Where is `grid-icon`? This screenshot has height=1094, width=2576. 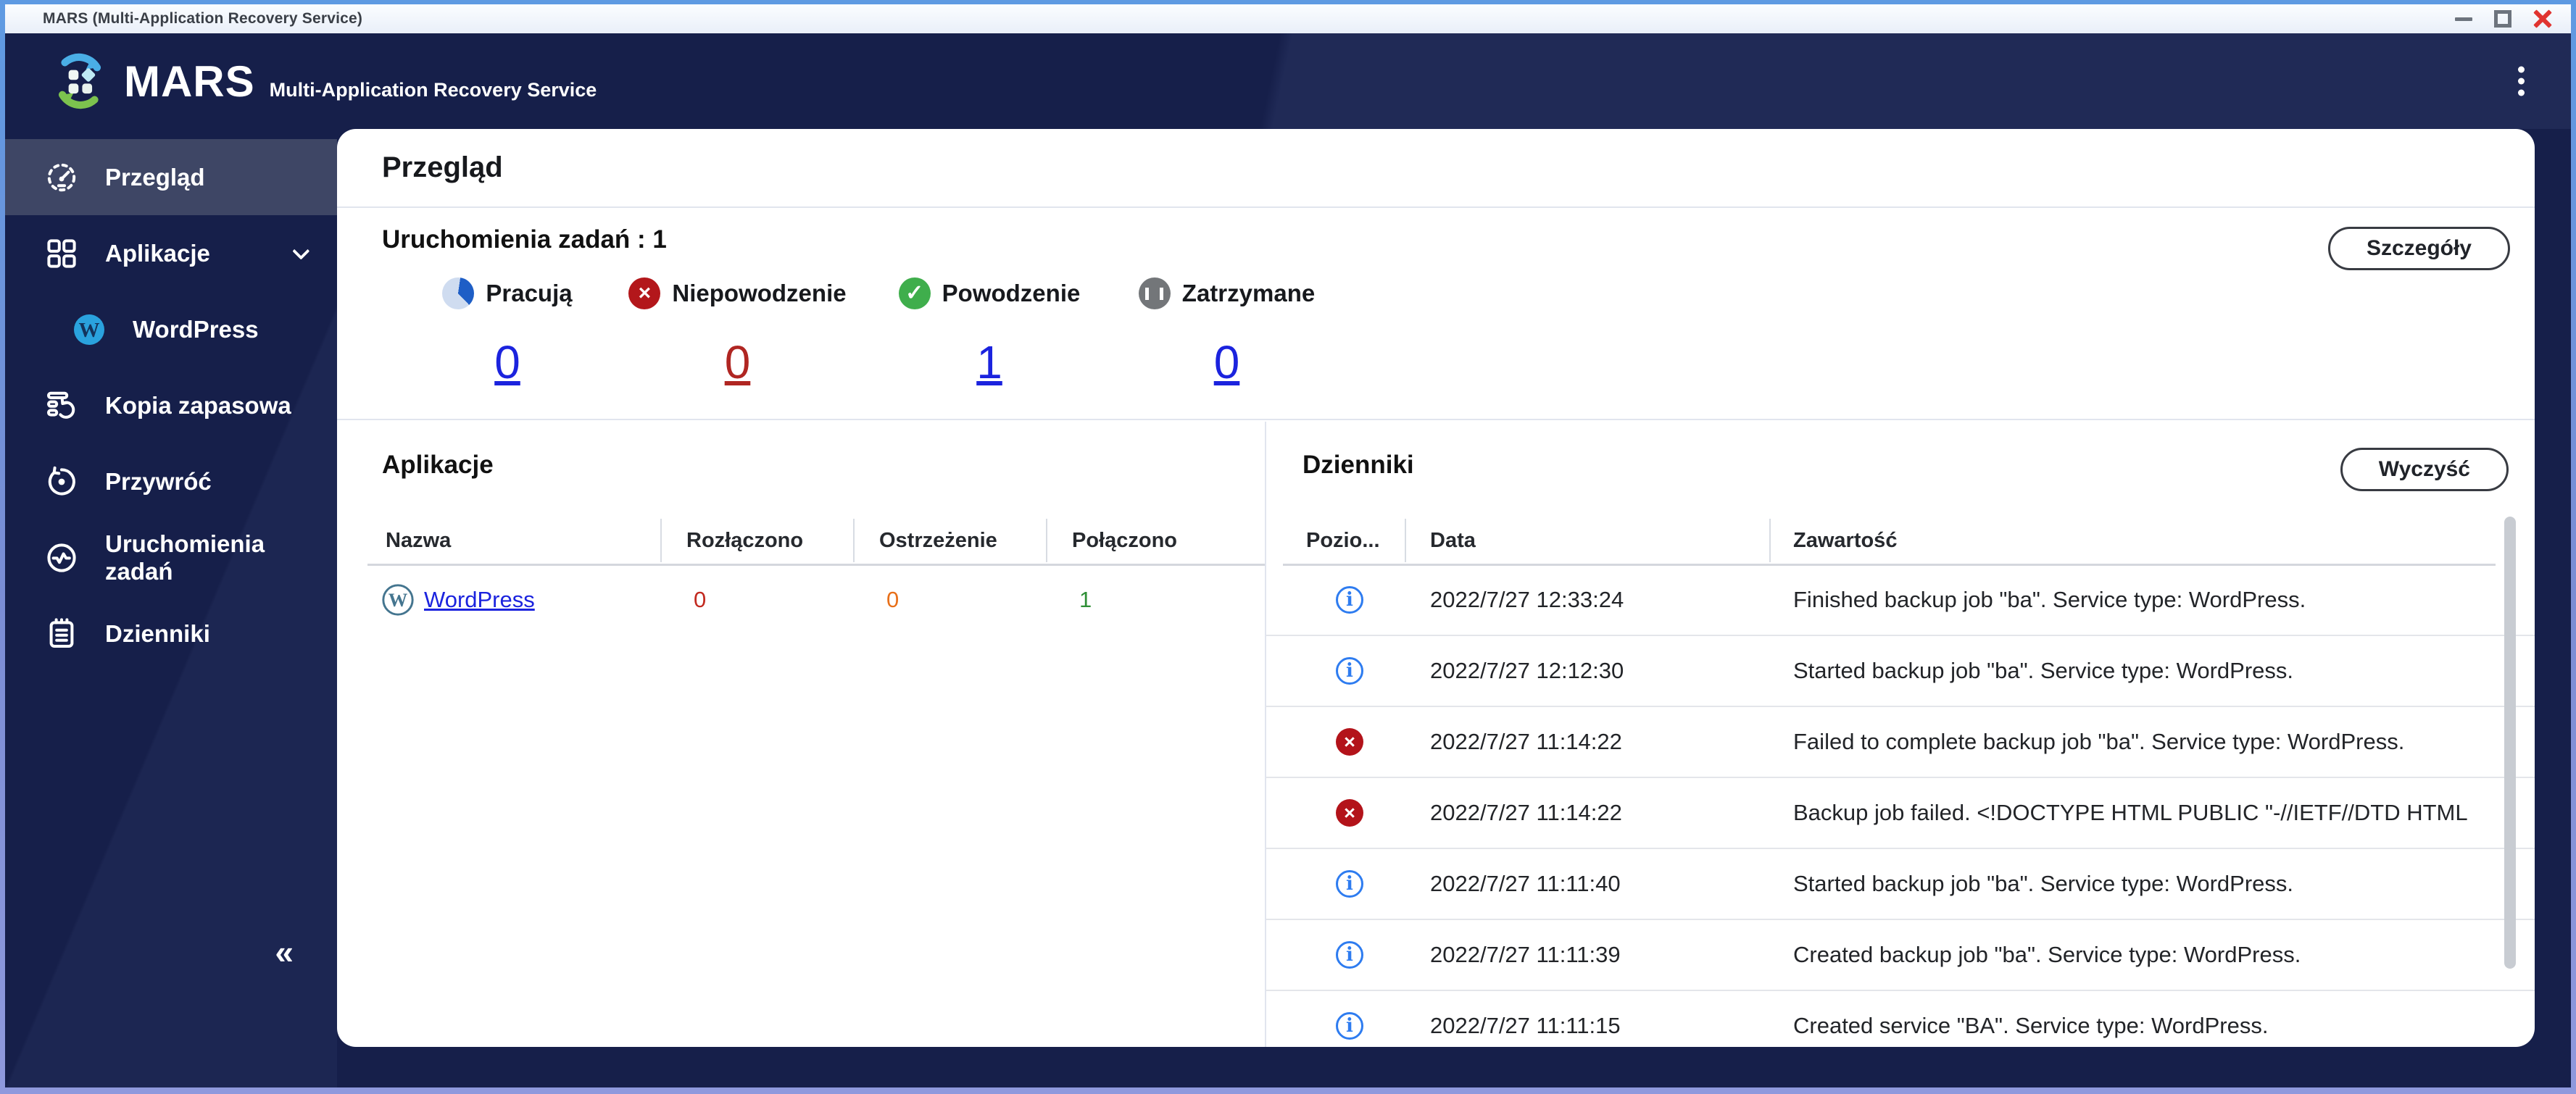
grid-icon is located at coordinates (61, 253).